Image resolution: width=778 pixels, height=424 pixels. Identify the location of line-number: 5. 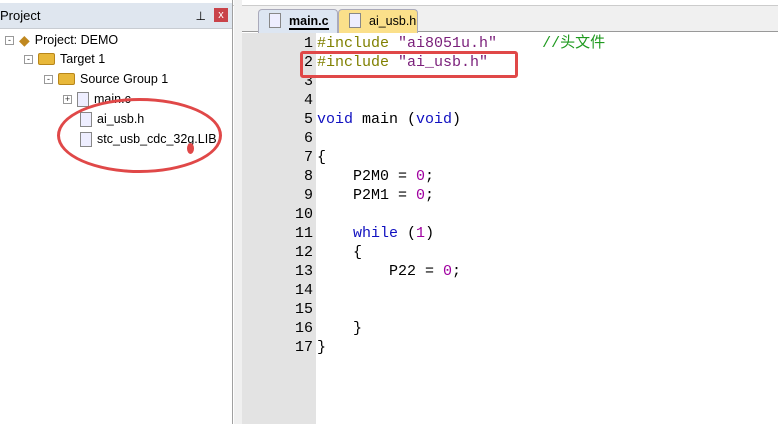
(308, 119).